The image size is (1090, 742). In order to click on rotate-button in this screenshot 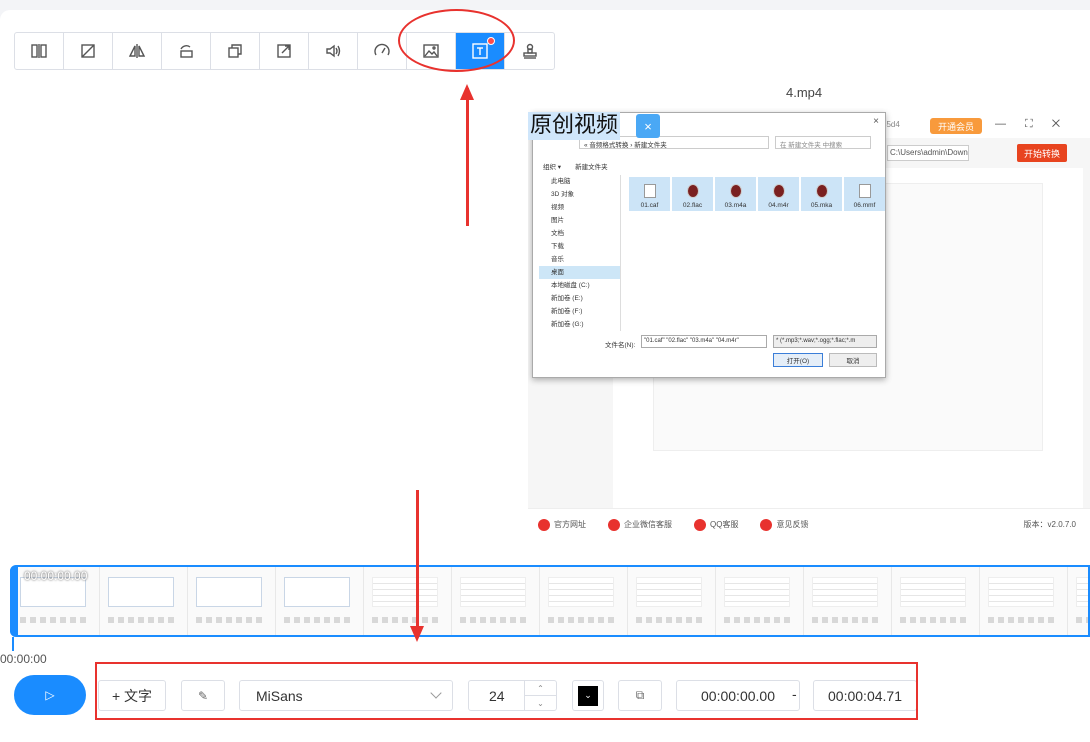, I will do `click(186, 51)`.